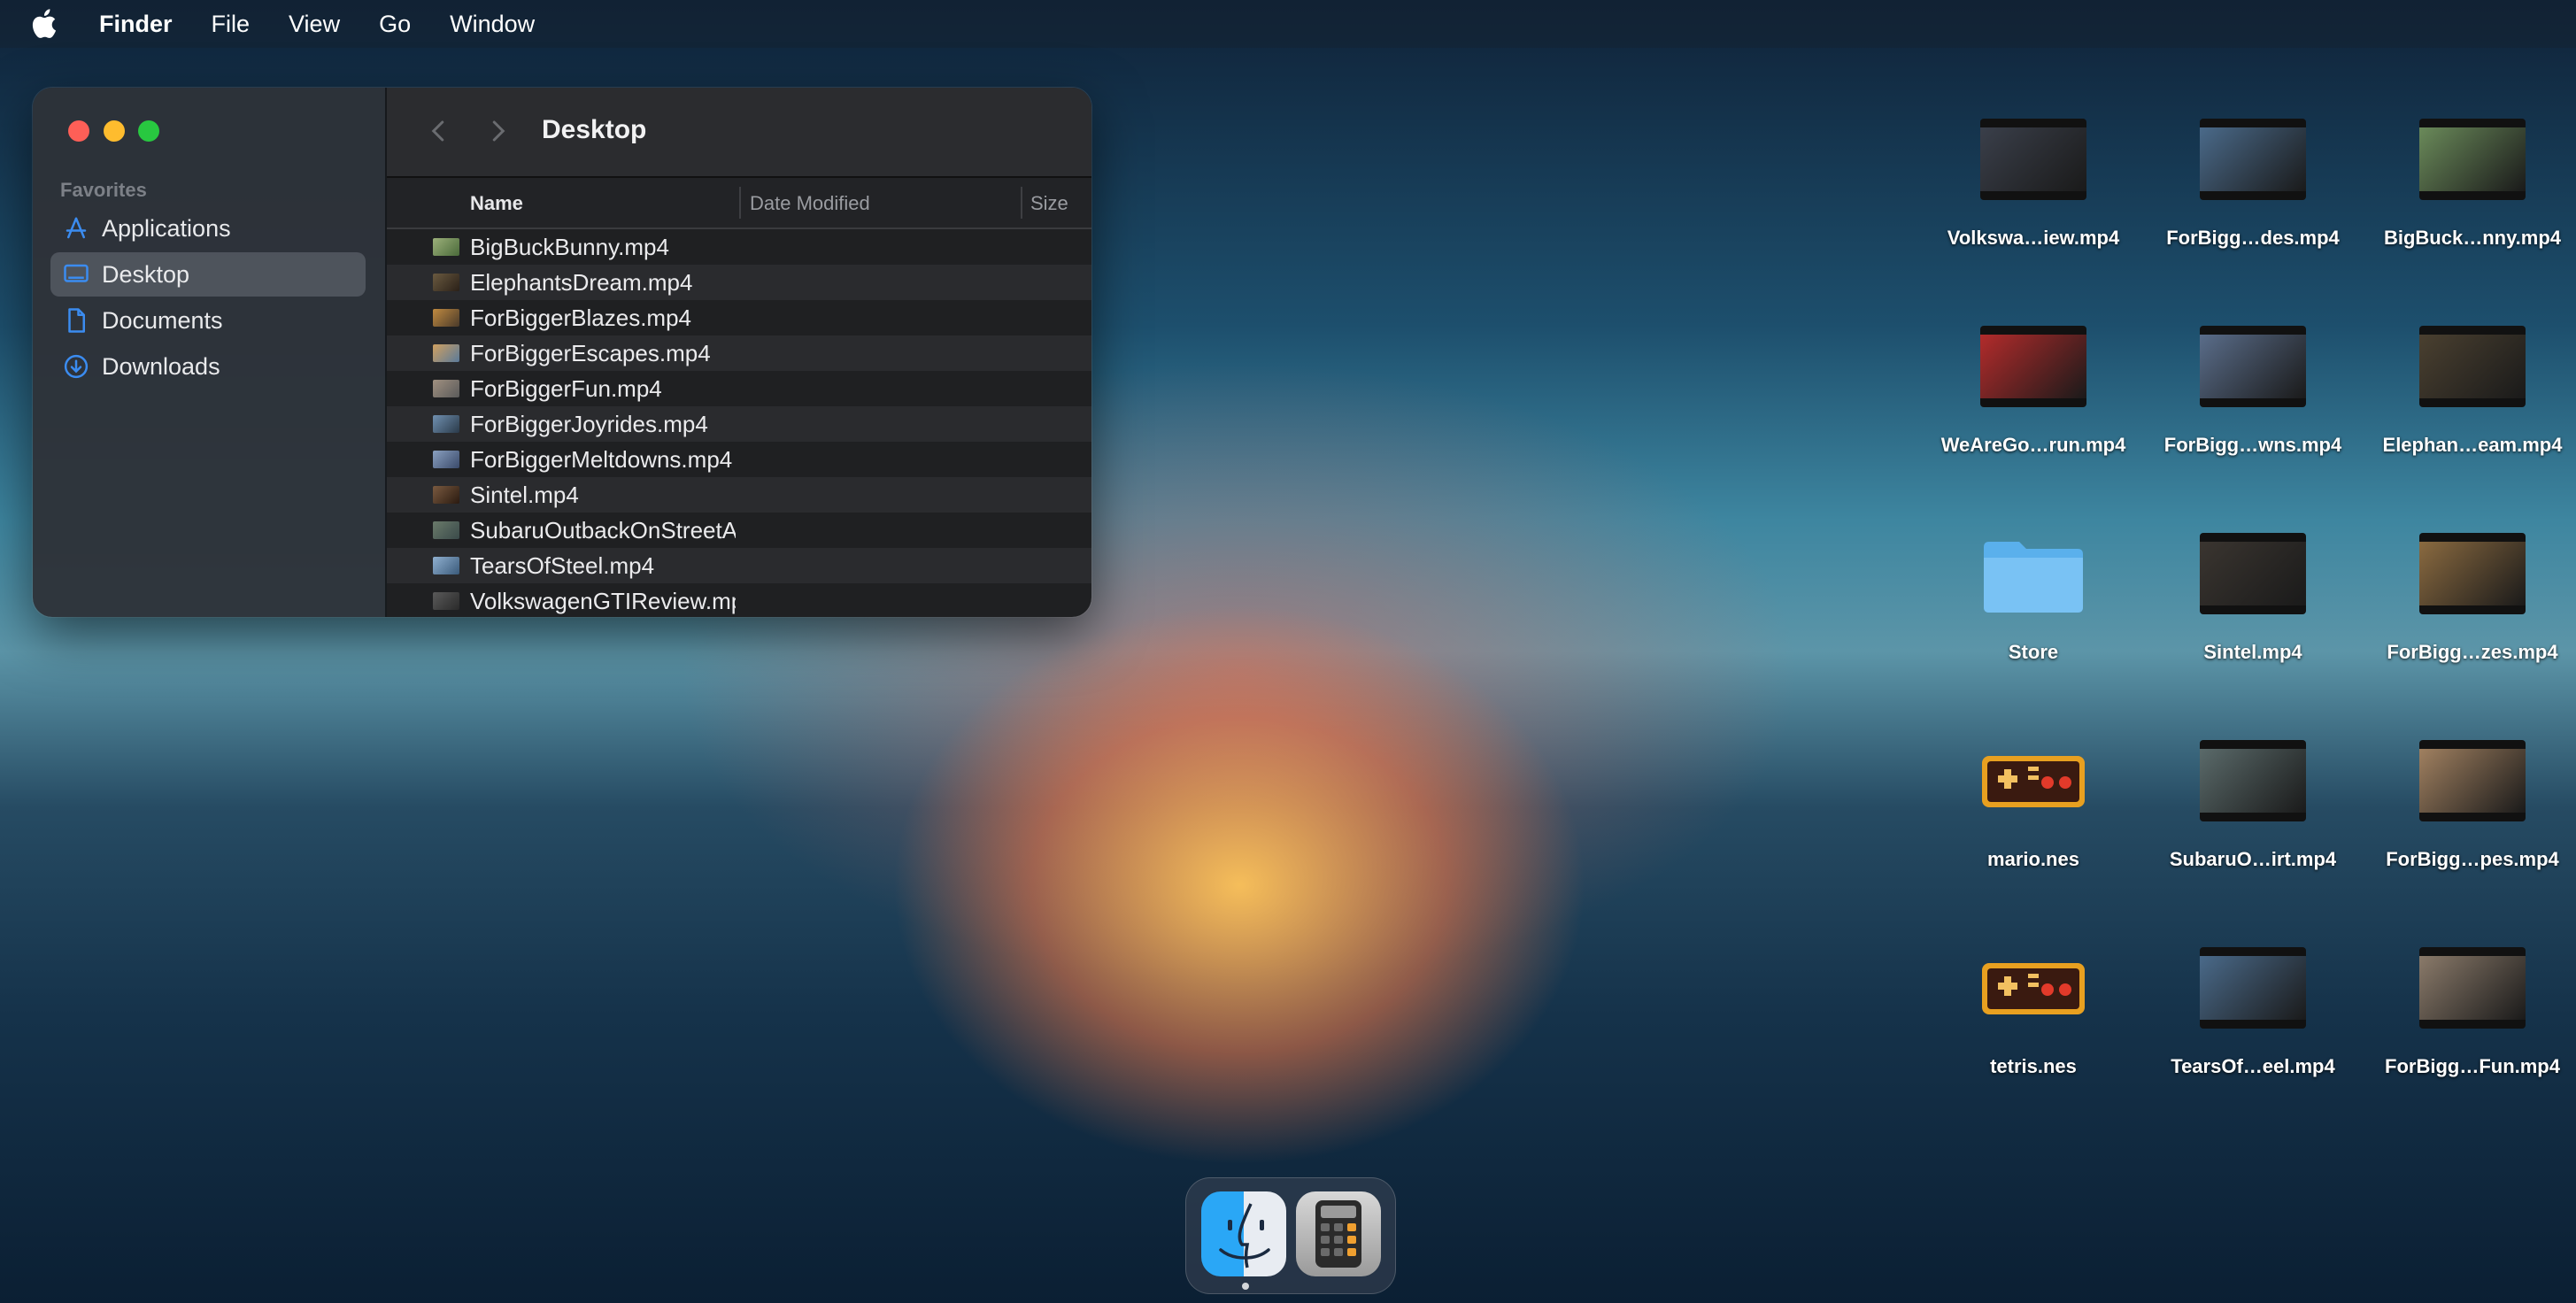 This screenshot has height=1303, width=2576. What do you see at coordinates (136, 24) in the screenshot?
I see `menu-app-name: Finder` at bounding box center [136, 24].